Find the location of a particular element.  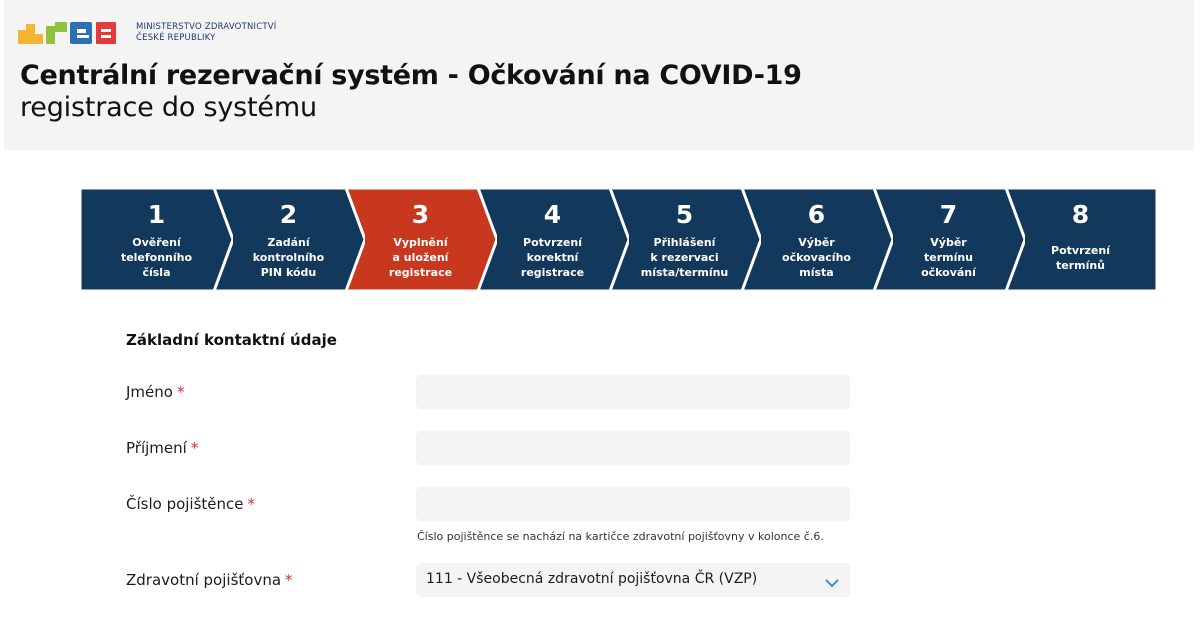

step-3: 3 Vyplnění a uložení registrace is located at coordinates (420, 239).